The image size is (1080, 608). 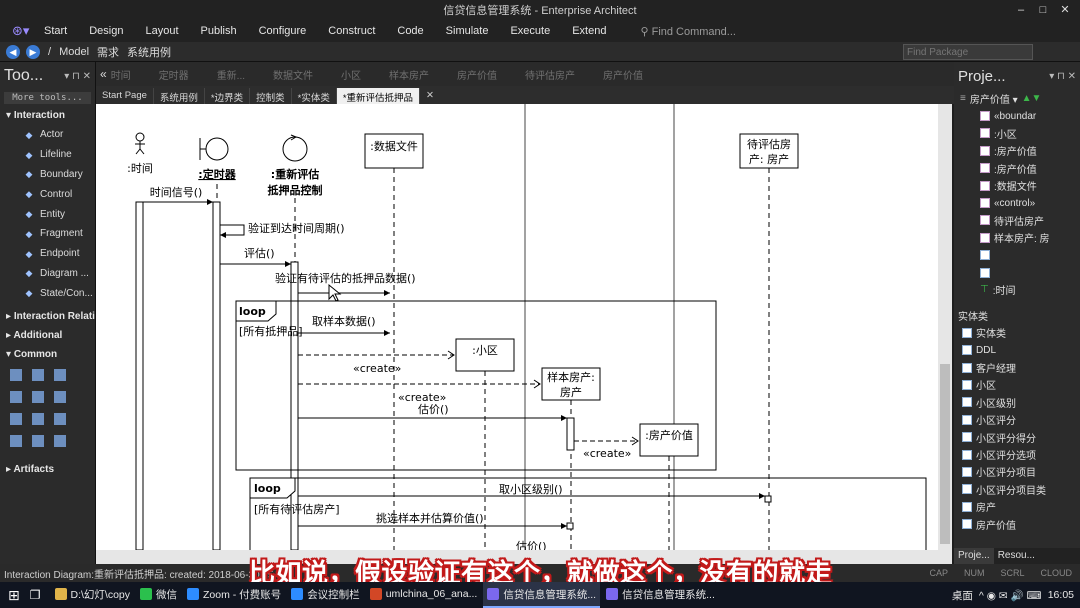 What do you see at coordinates (945, 327) in the screenshot?
I see `diagram-vertical-scrollbar` at bounding box center [945, 327].